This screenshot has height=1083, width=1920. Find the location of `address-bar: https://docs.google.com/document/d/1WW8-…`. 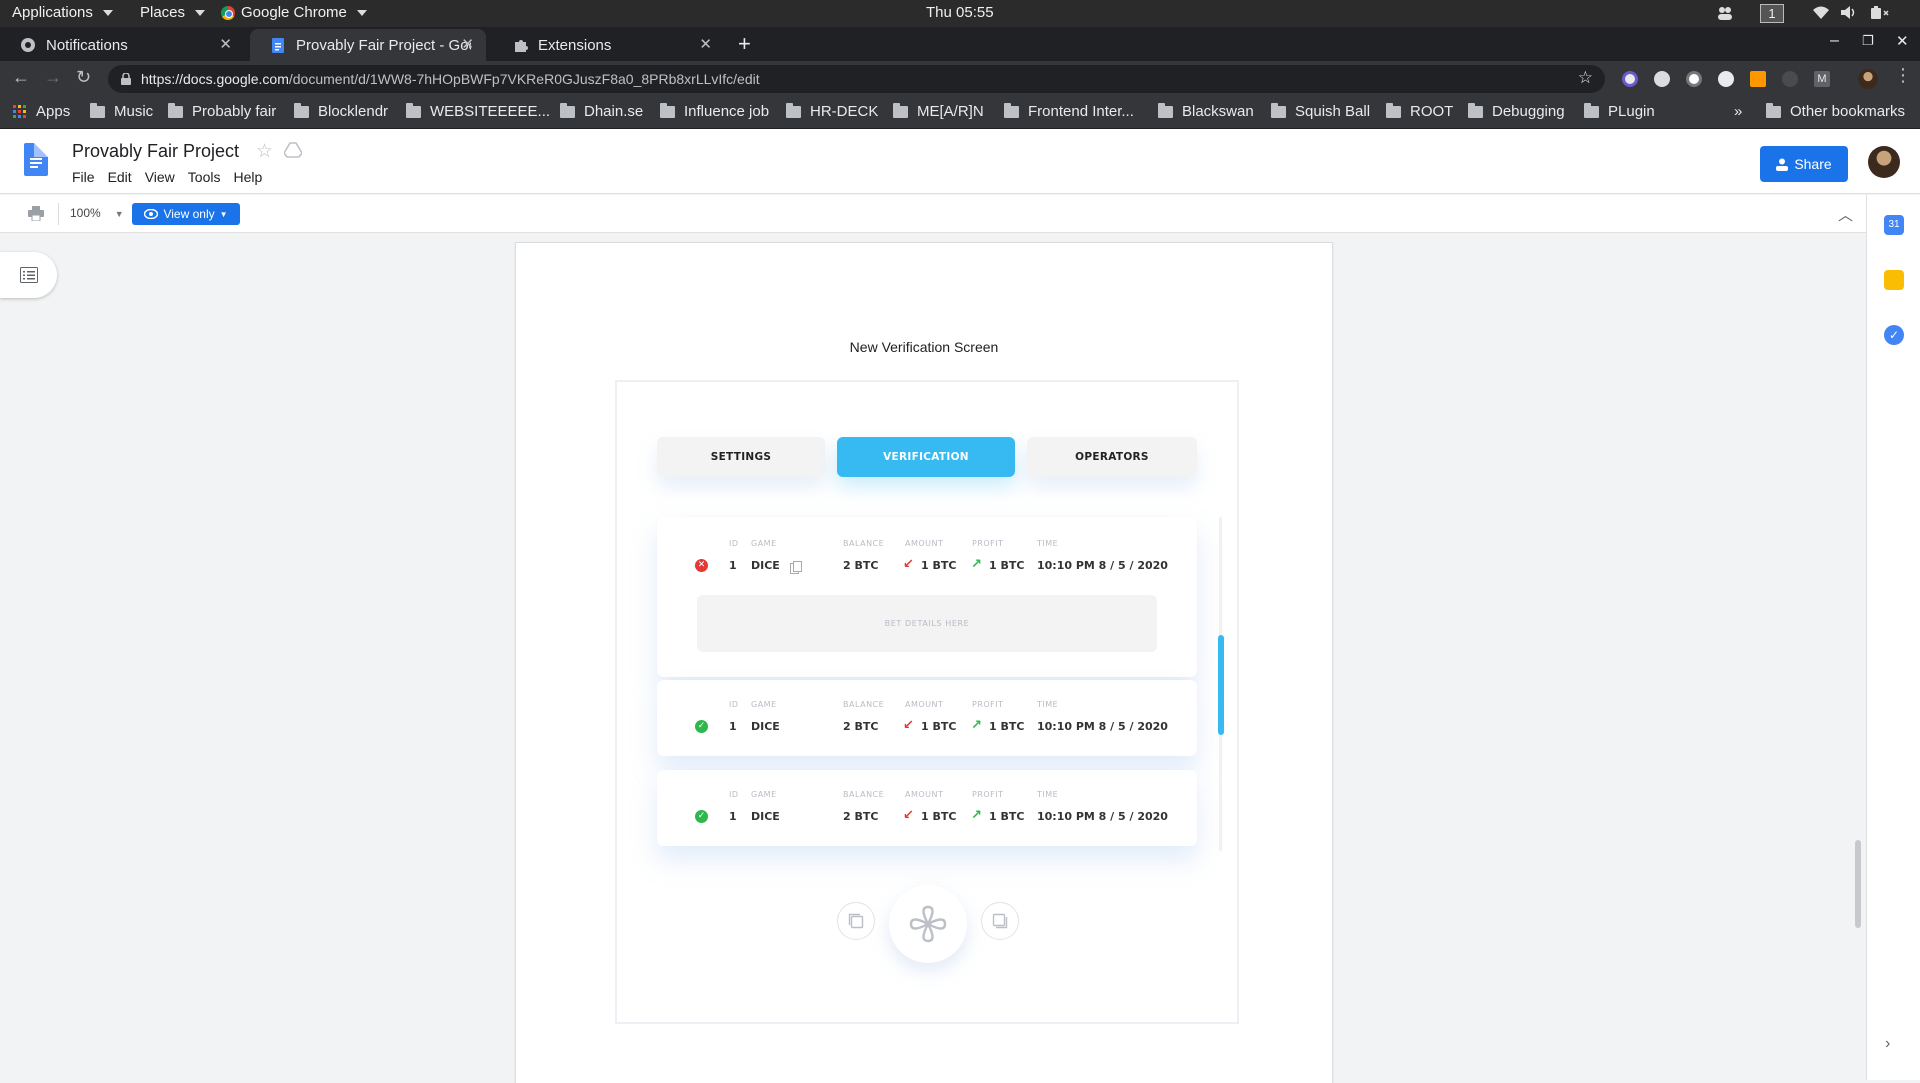

address-bar: https://docs.google.com/document/d/1WW8-… is located at coordinates (856, 79).